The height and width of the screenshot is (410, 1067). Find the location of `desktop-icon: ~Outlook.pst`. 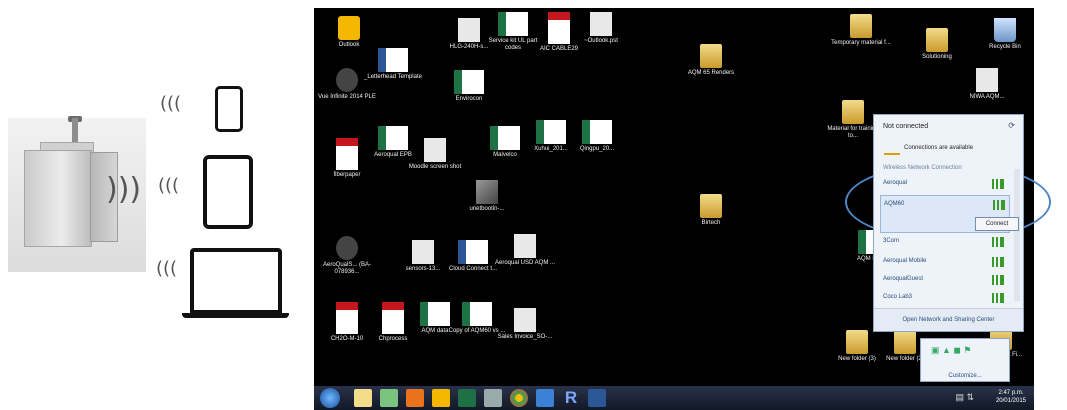

desktop-icon: ~Outlook.pst is located at coordinates (601, 28).